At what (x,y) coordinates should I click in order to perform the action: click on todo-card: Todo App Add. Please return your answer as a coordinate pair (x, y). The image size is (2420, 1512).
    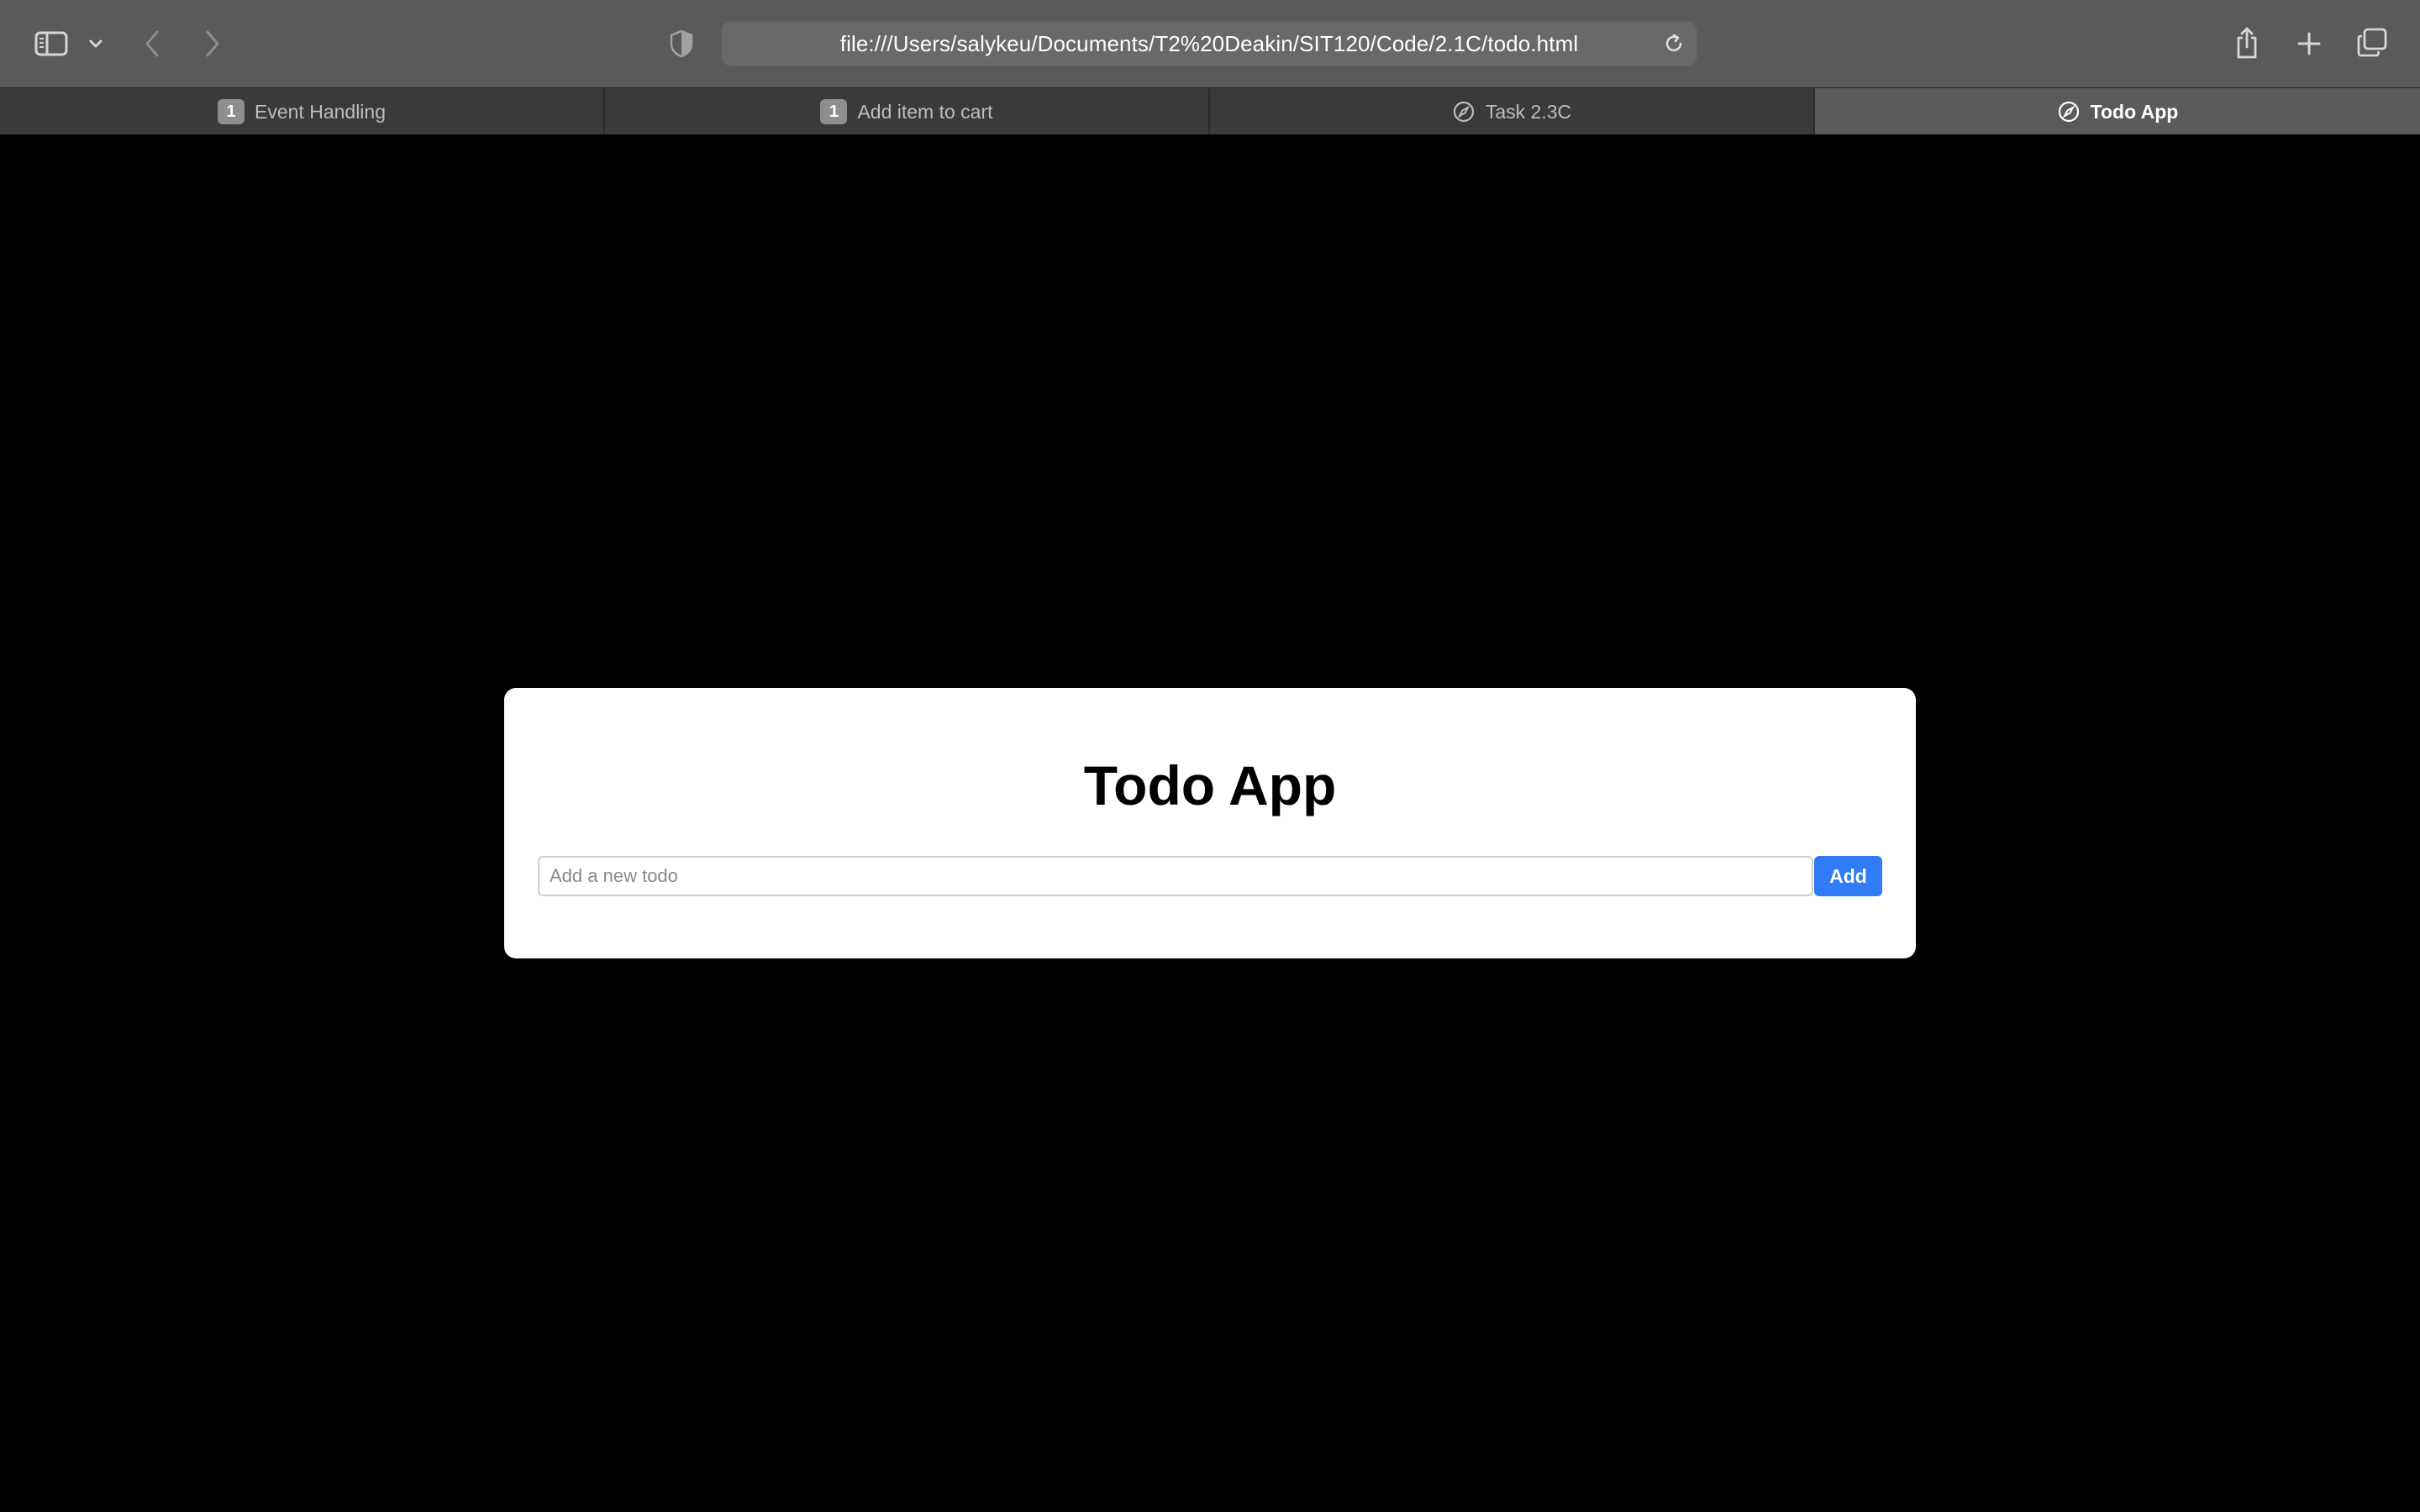
    Looking at the image, I should click on (1210, 823).